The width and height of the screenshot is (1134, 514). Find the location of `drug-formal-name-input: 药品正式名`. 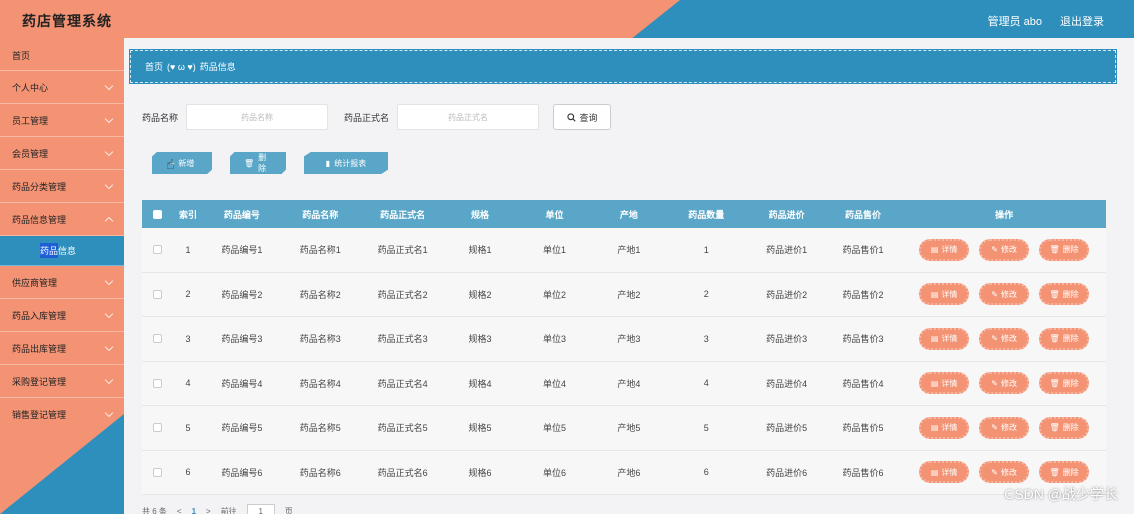

drug-formal-name-input: 药品正式名 is located at coordinates (468, 117).